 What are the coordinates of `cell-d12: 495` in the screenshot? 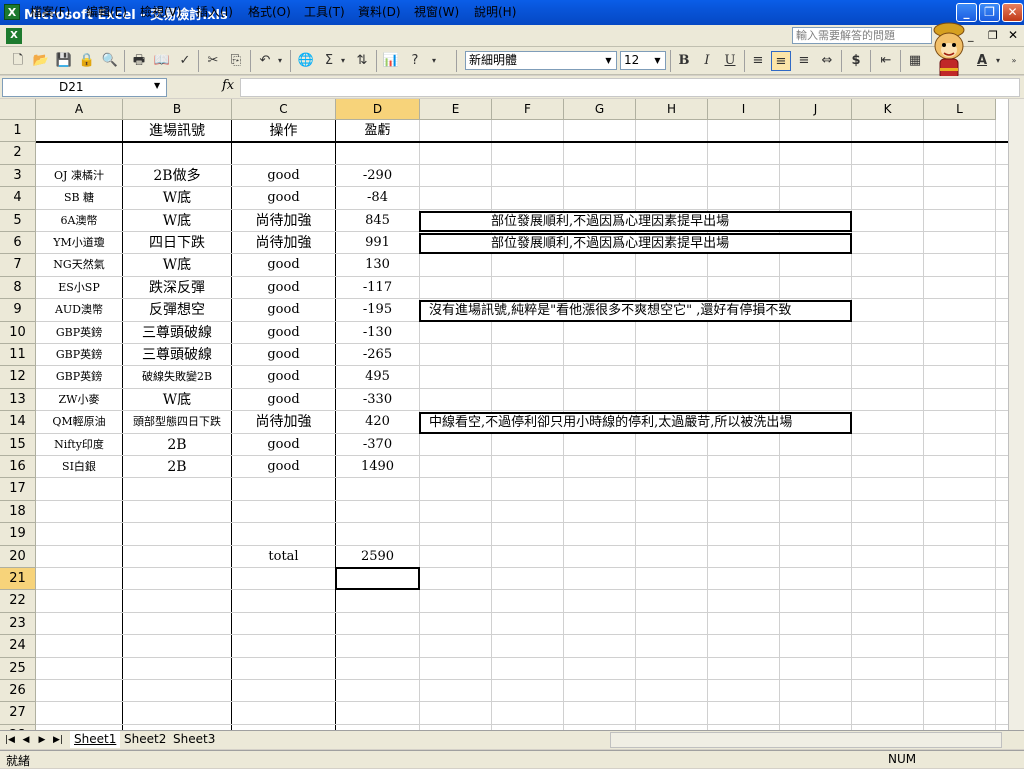 It's located at (377, 377).